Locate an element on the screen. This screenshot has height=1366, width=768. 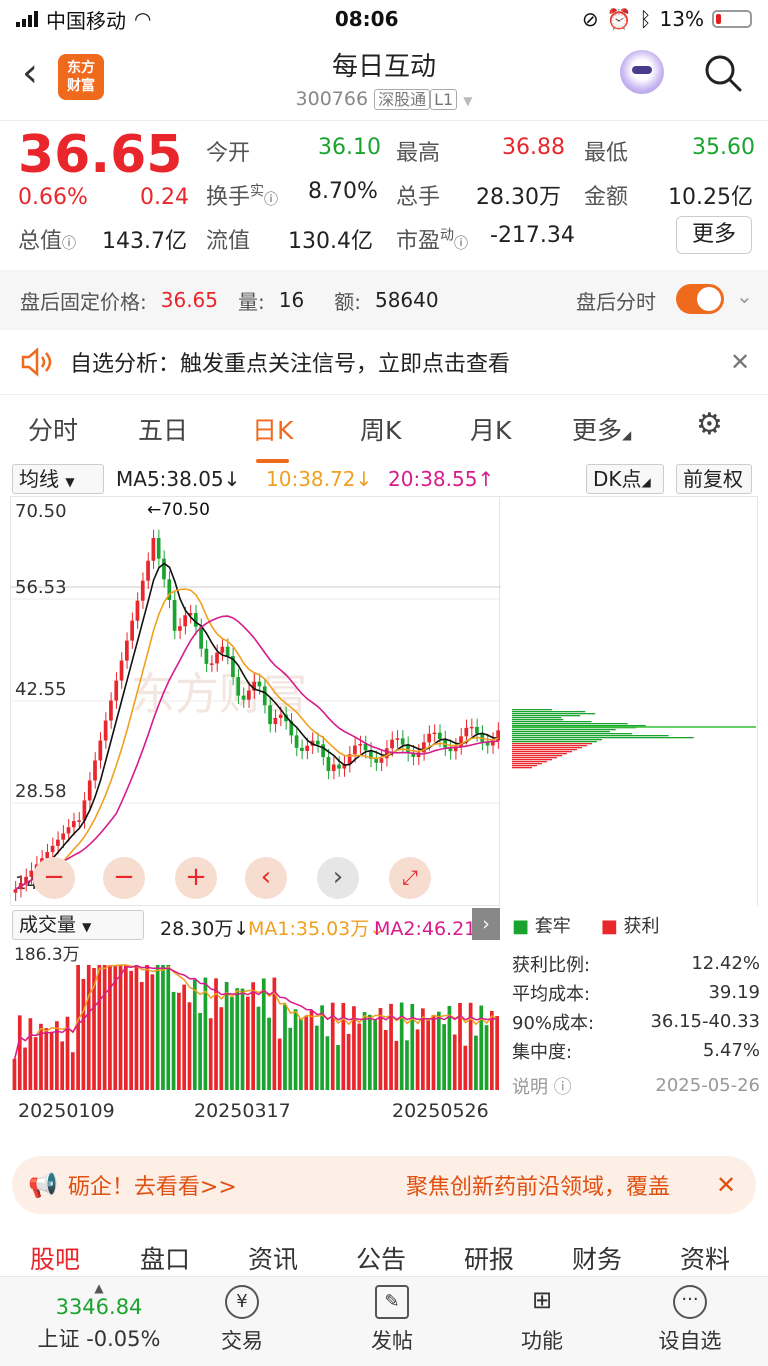
tab-news: 资讯 is located at coordinates (273, 1258).